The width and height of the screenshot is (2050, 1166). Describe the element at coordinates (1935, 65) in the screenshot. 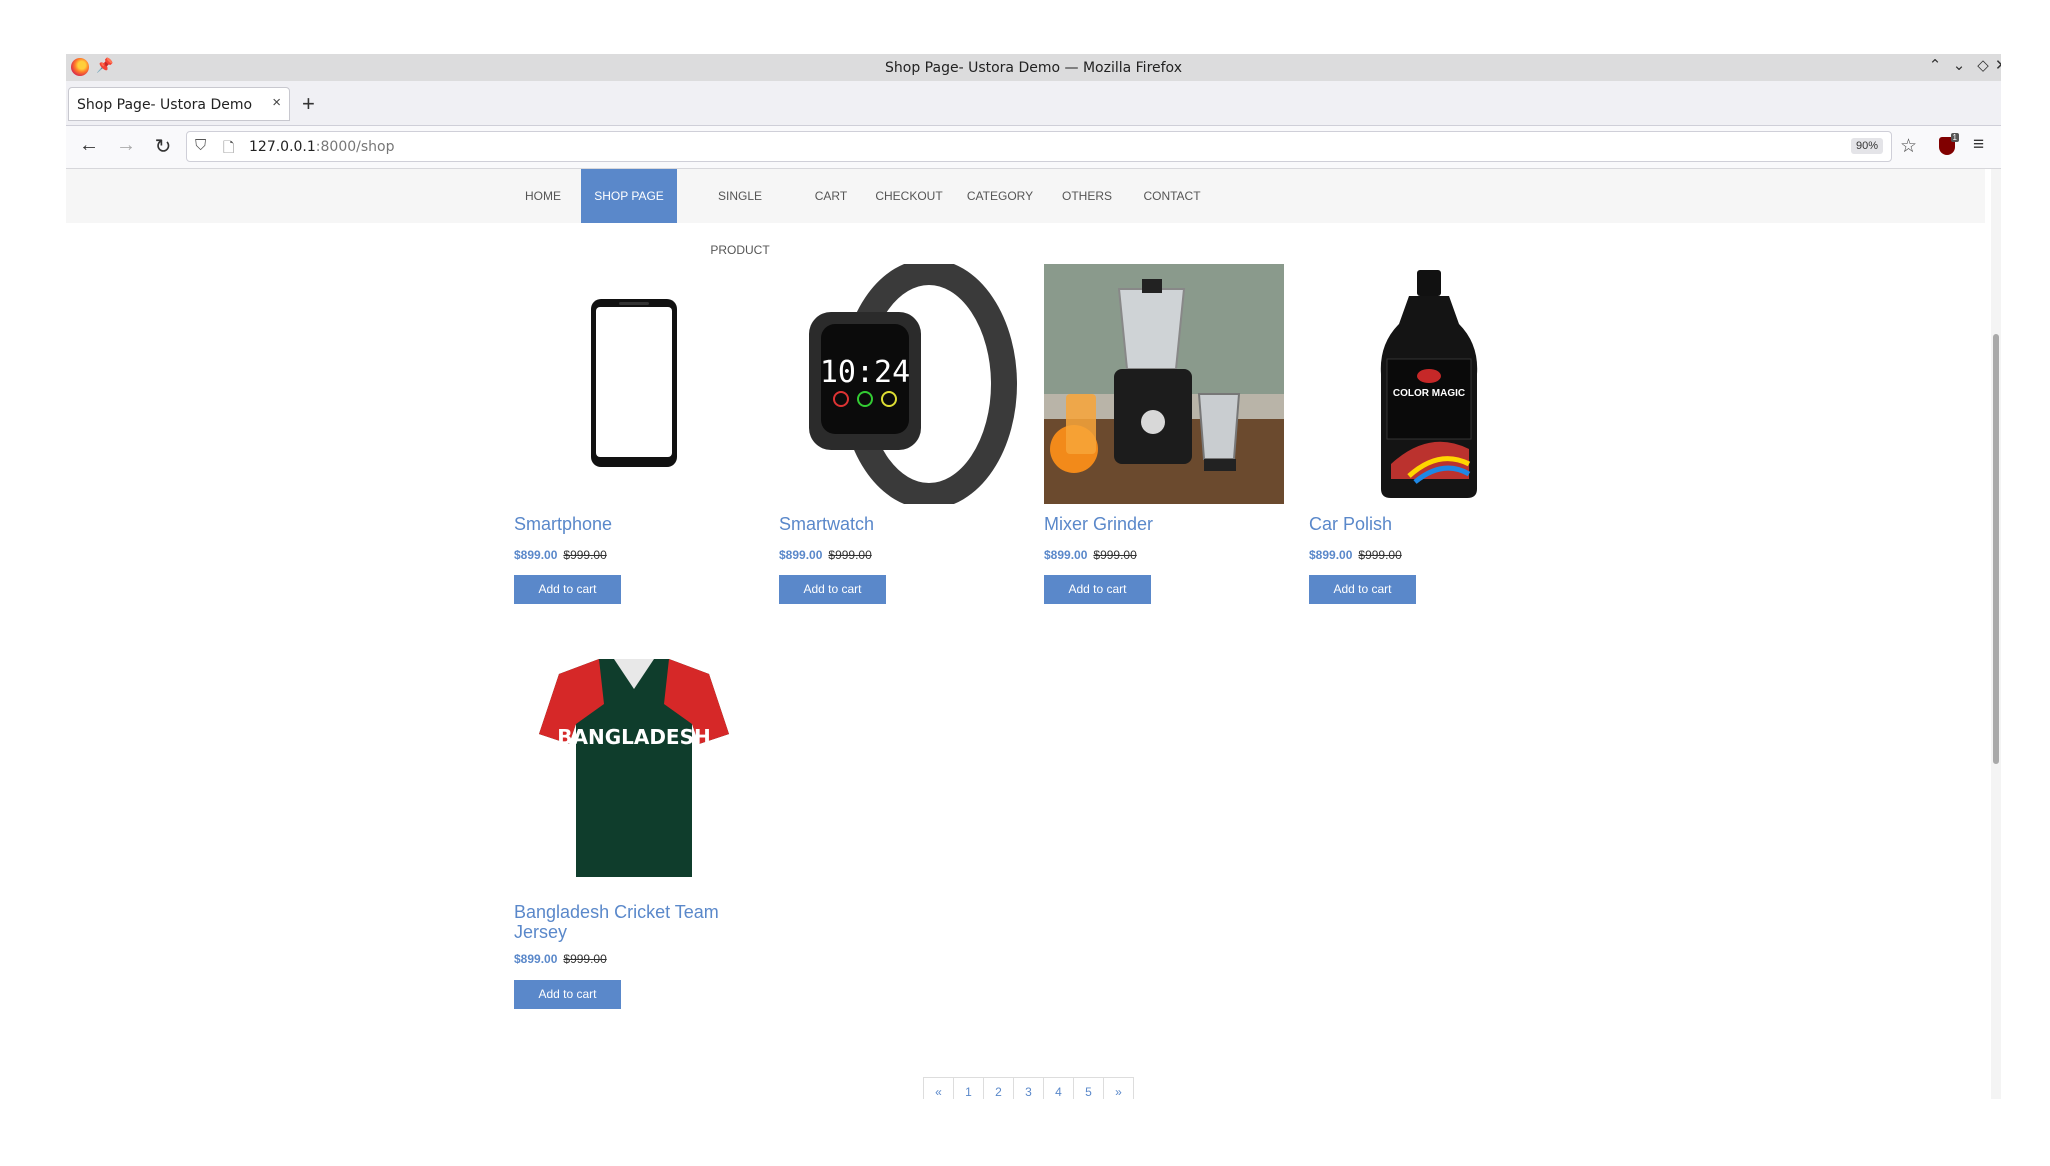

I see `window-shade-icon: ⌃` at that location.